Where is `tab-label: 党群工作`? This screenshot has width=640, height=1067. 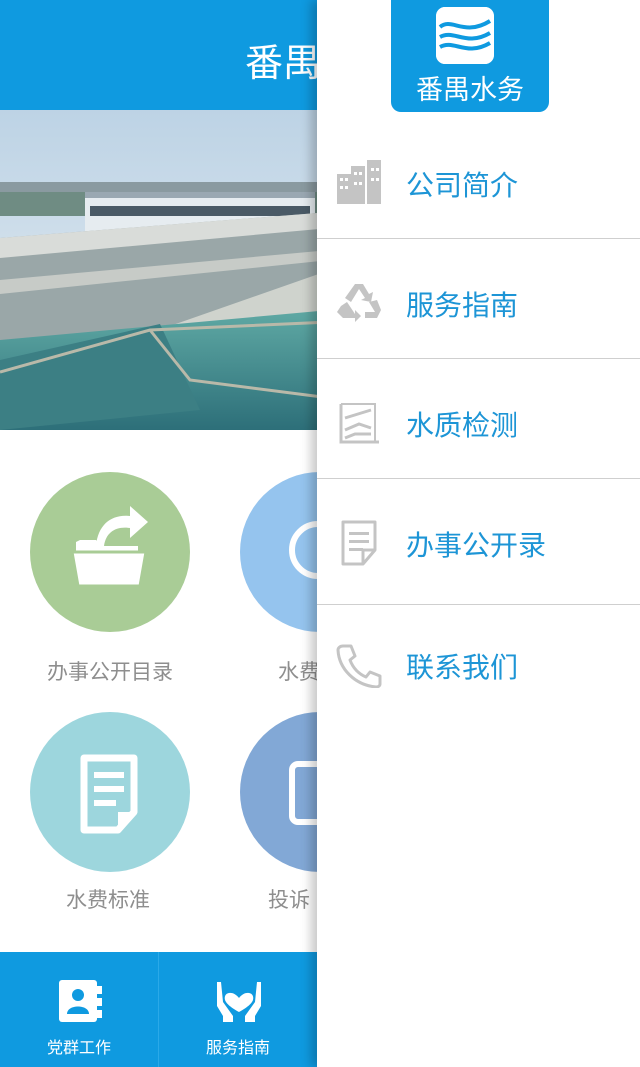 tab-label: 党群工作 is located at coordinates (78, 1047).